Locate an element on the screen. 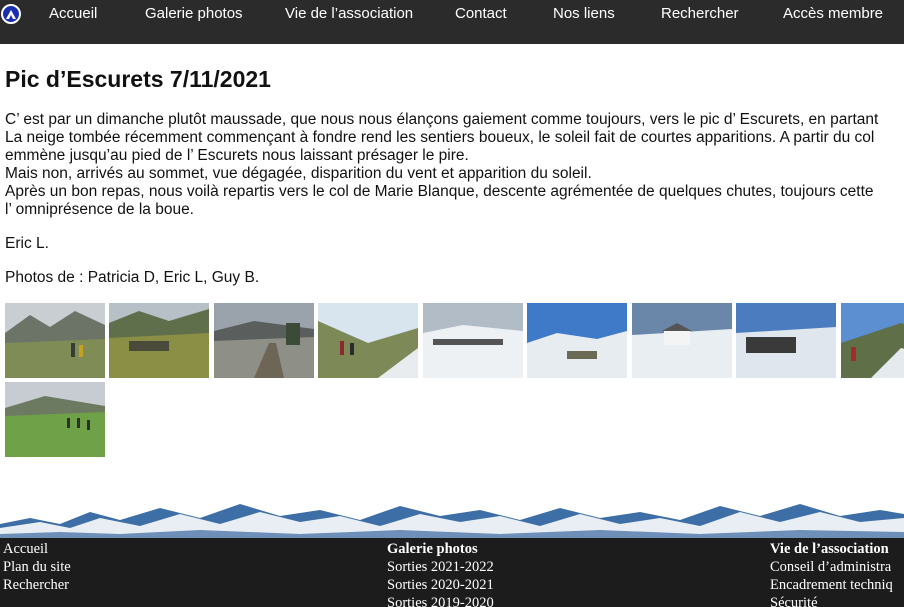 The image size is (904, 607). footer-heading-association: Vie de l’association is located at coordinates (831, 549).